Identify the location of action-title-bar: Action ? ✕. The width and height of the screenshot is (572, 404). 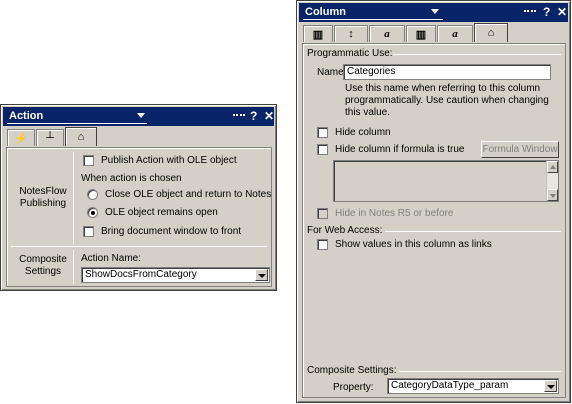
(138, 116).